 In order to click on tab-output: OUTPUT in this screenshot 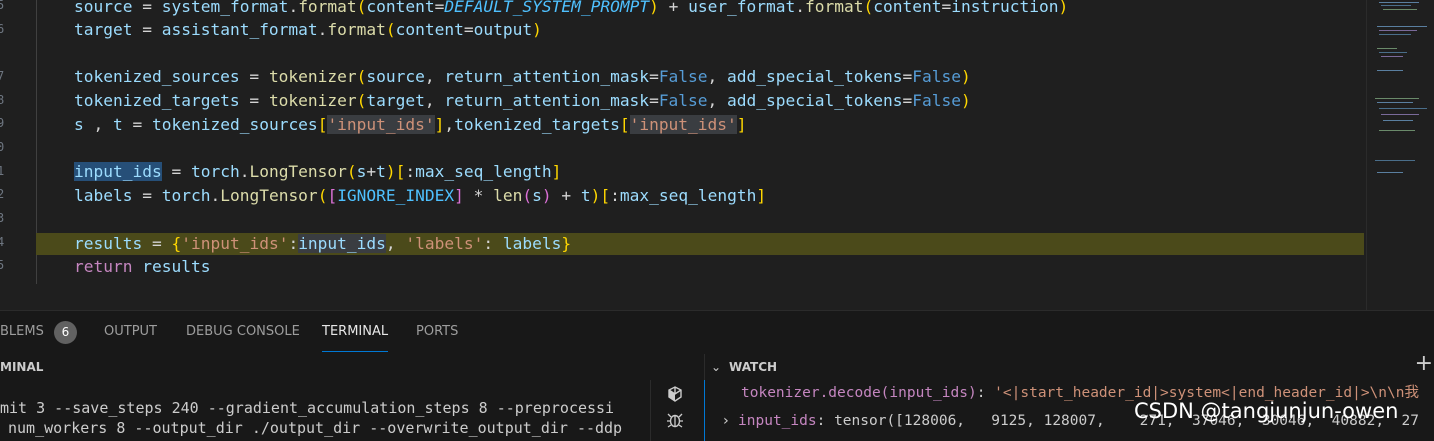, I will do `click(130, 331)`.